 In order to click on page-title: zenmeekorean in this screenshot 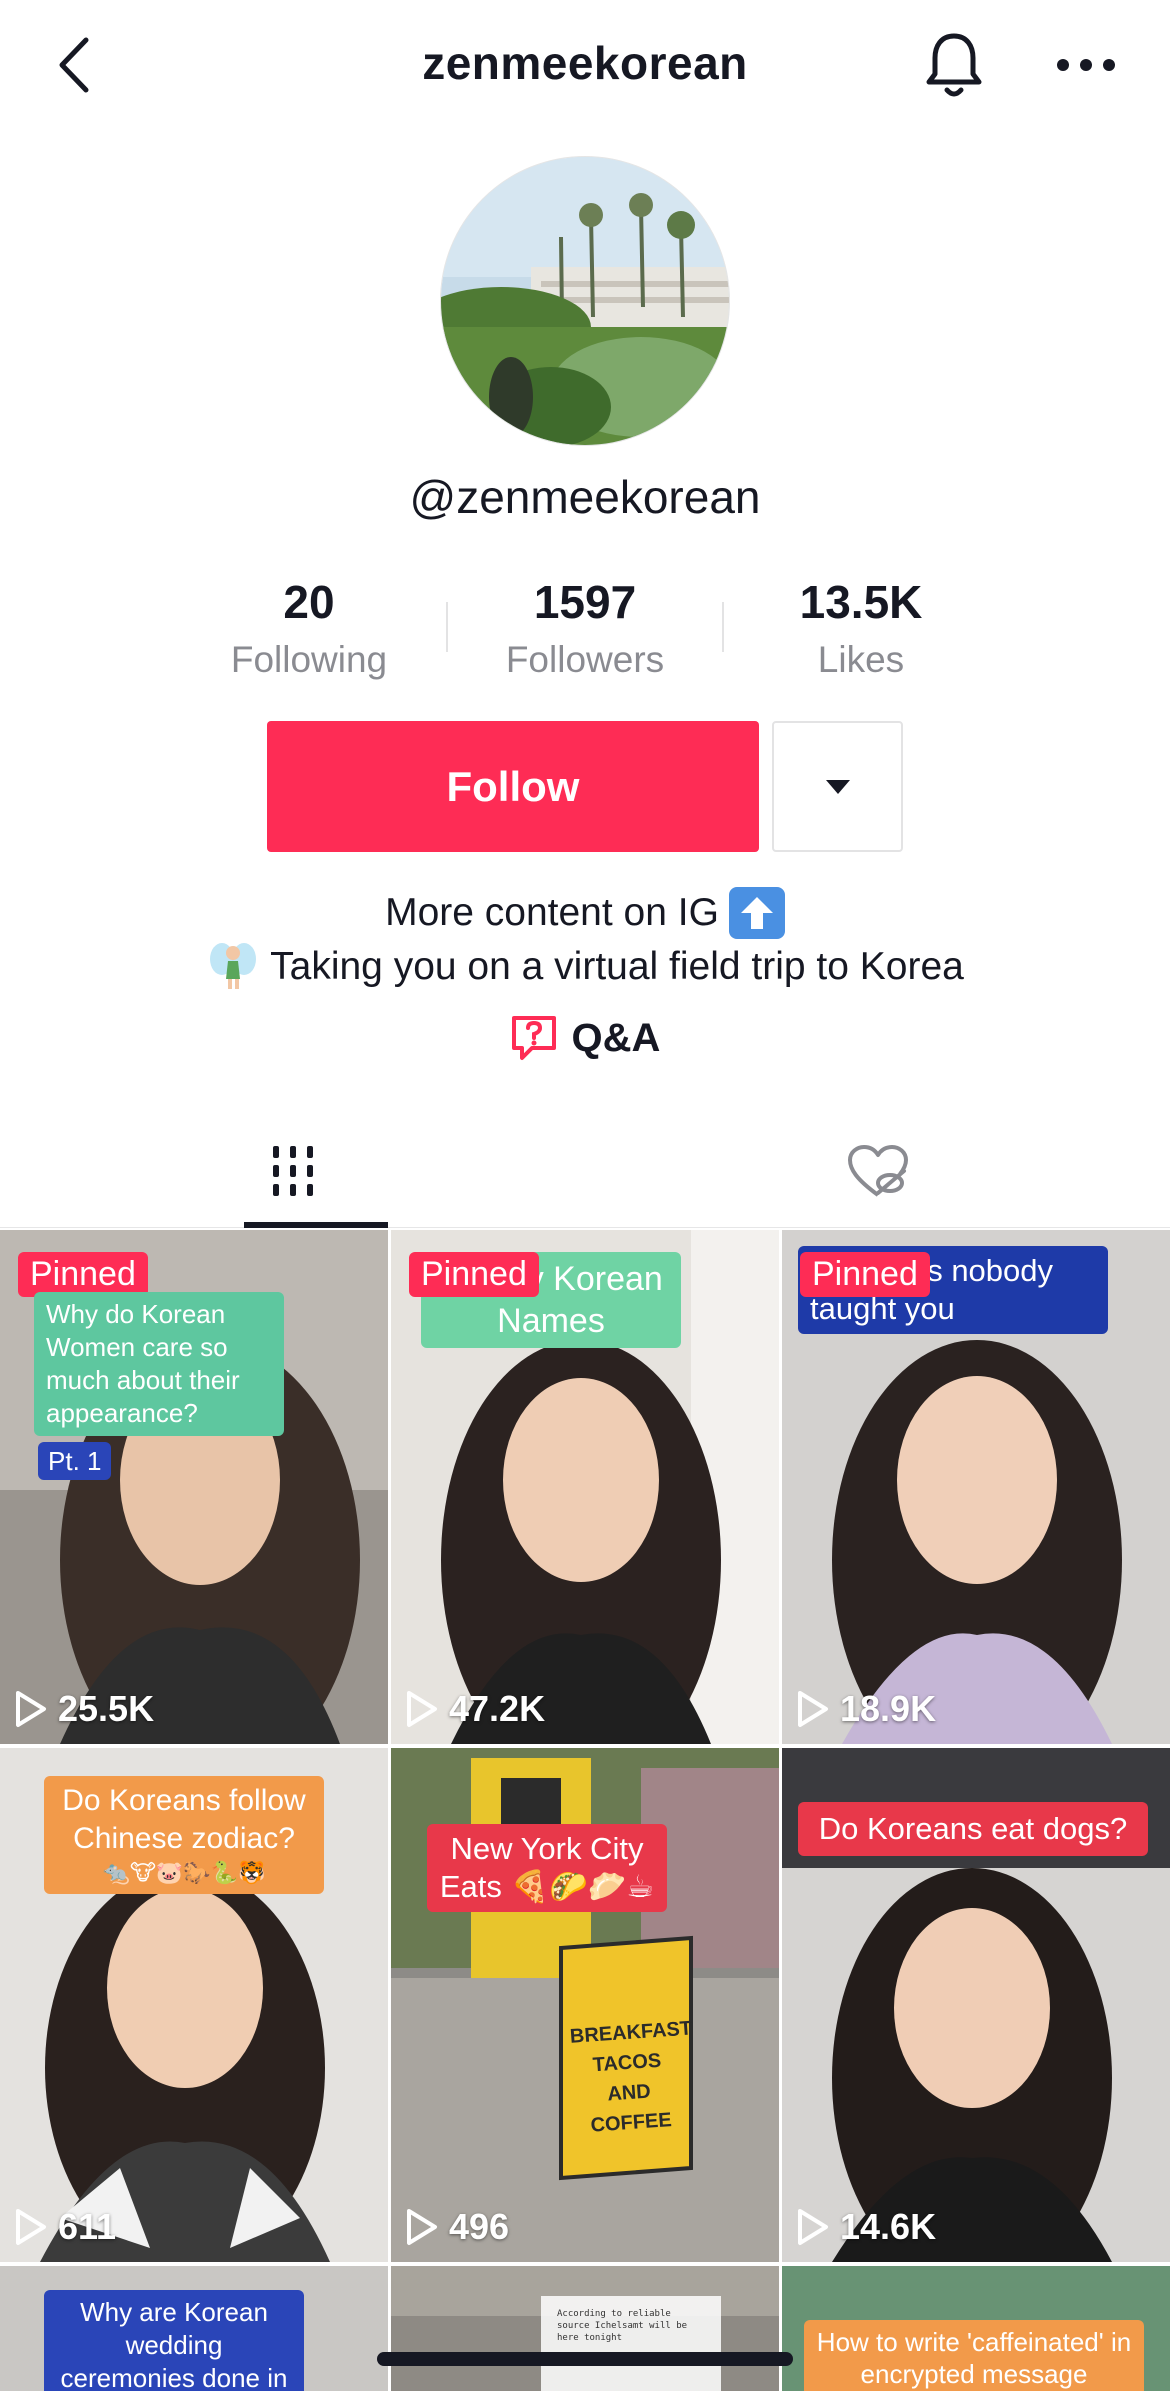, I will do `click(585, 63)`.